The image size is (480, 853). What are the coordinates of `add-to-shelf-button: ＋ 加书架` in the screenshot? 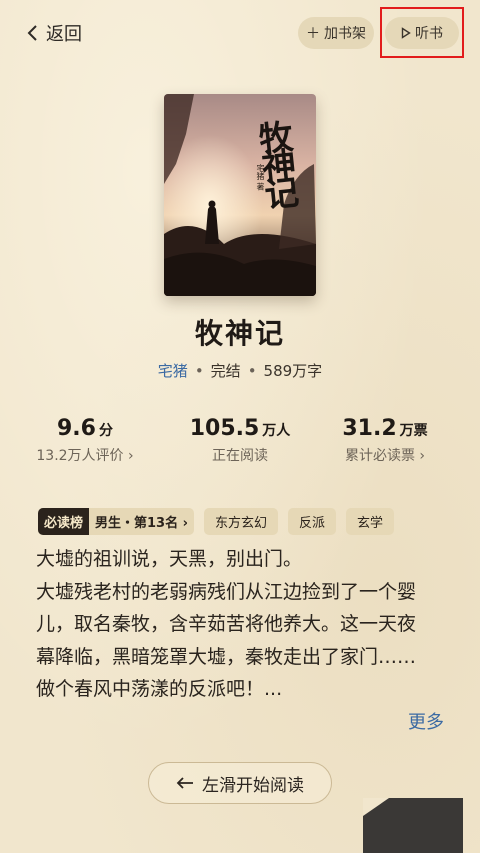 It's located at (336, 33).